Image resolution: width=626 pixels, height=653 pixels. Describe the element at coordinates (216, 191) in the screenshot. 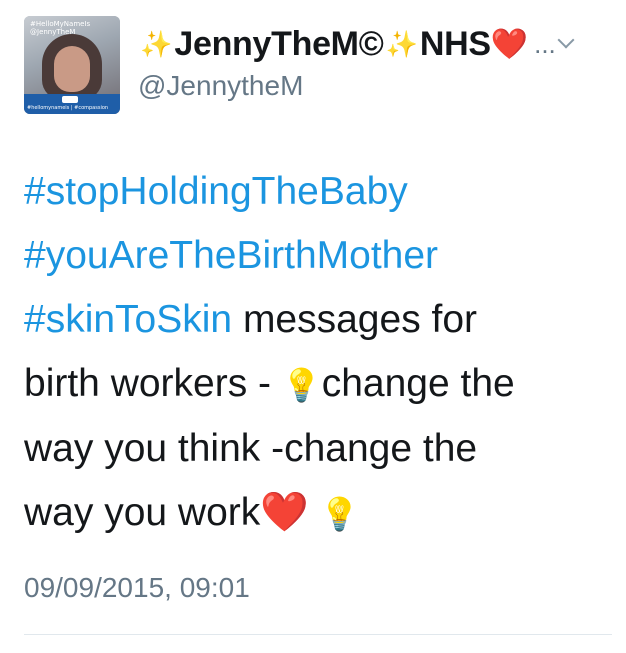

I see `hashtag-link: #stopHoldingTheBaby` at that location.